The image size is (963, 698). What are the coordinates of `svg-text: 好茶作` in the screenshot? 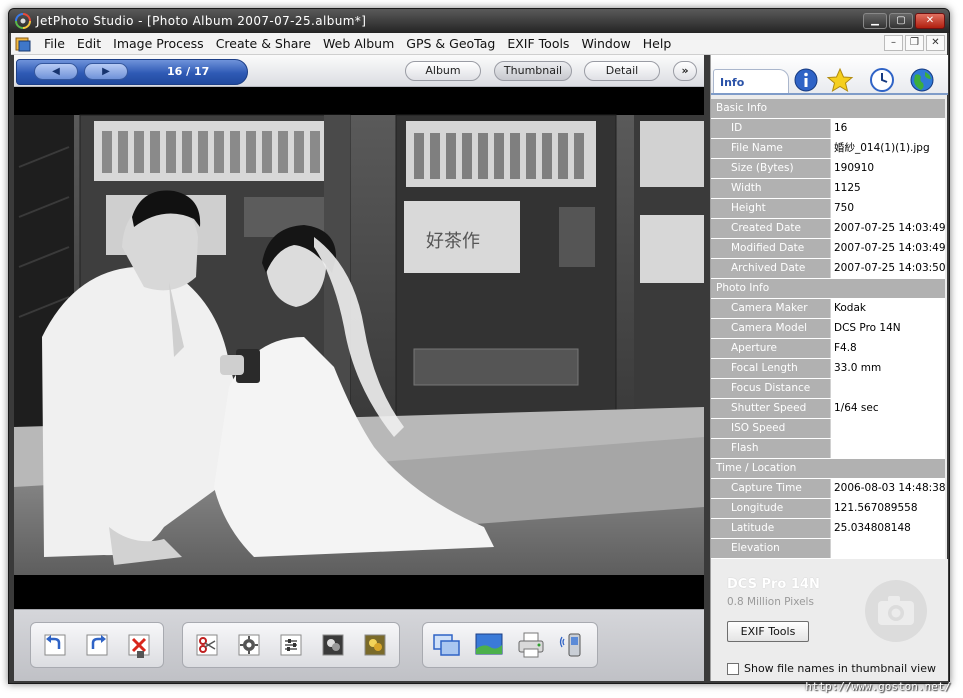 It's located at (453, 241).